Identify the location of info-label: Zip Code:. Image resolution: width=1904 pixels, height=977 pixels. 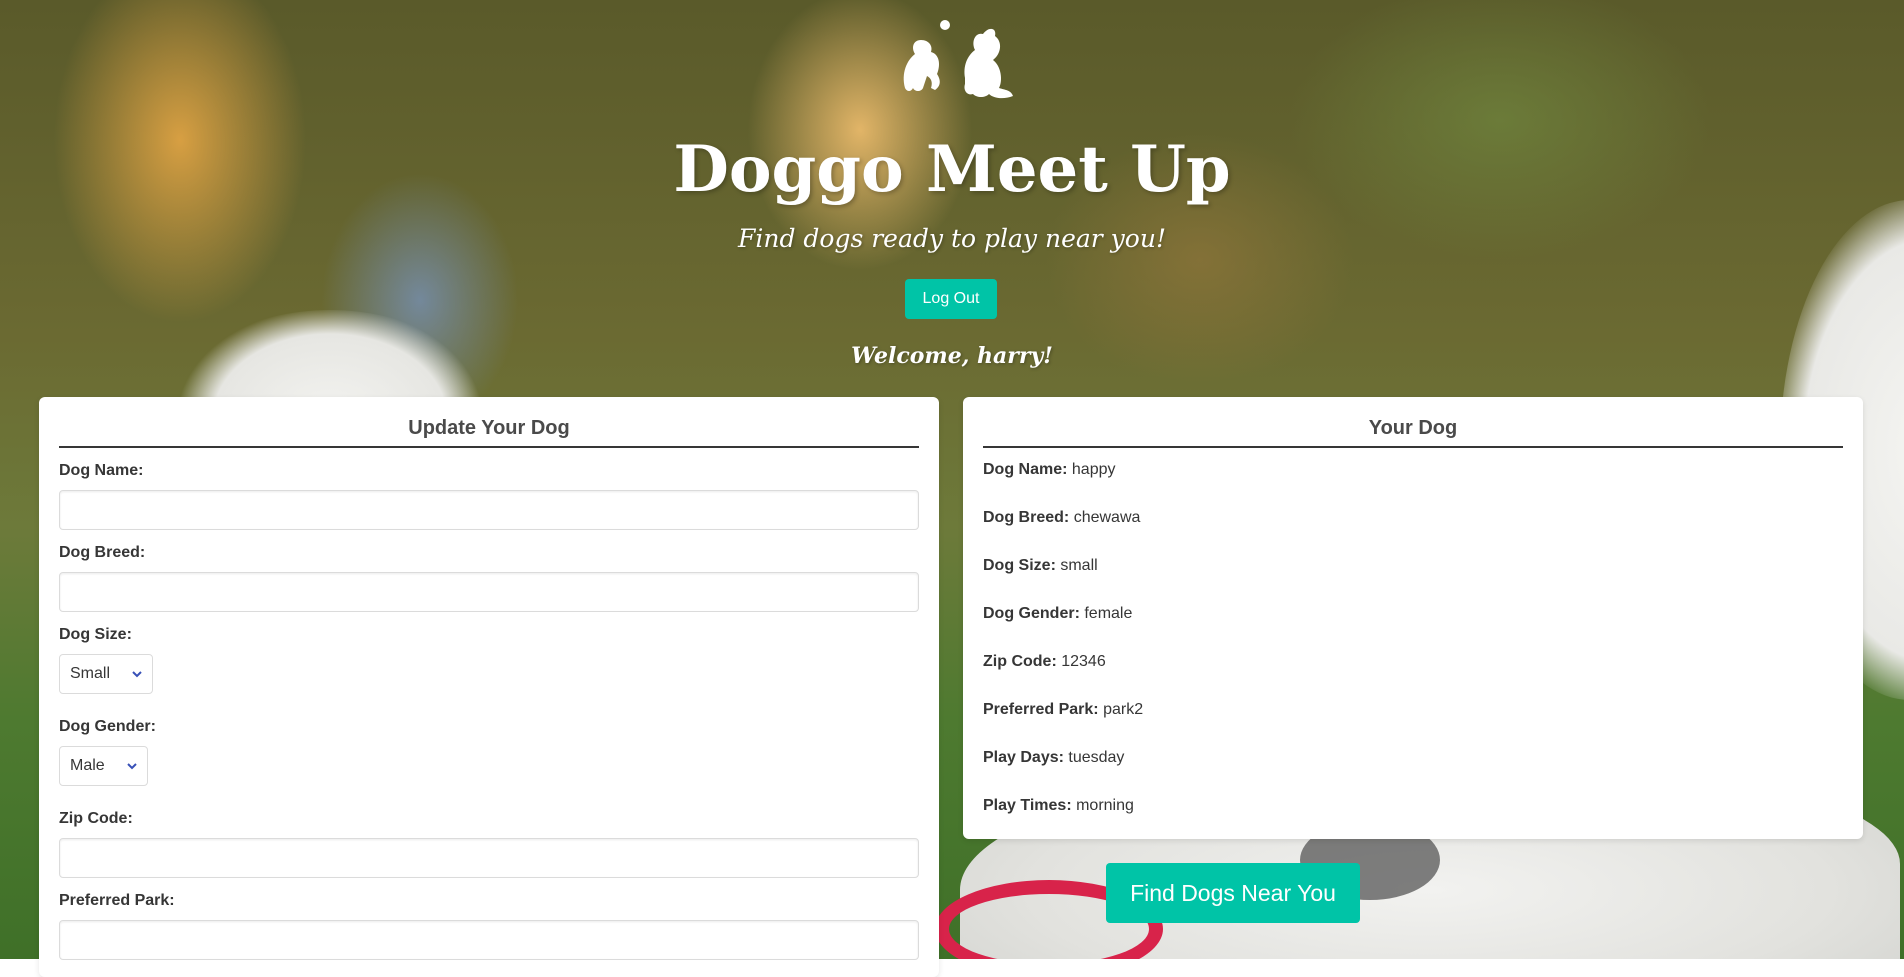
(1020, 661).